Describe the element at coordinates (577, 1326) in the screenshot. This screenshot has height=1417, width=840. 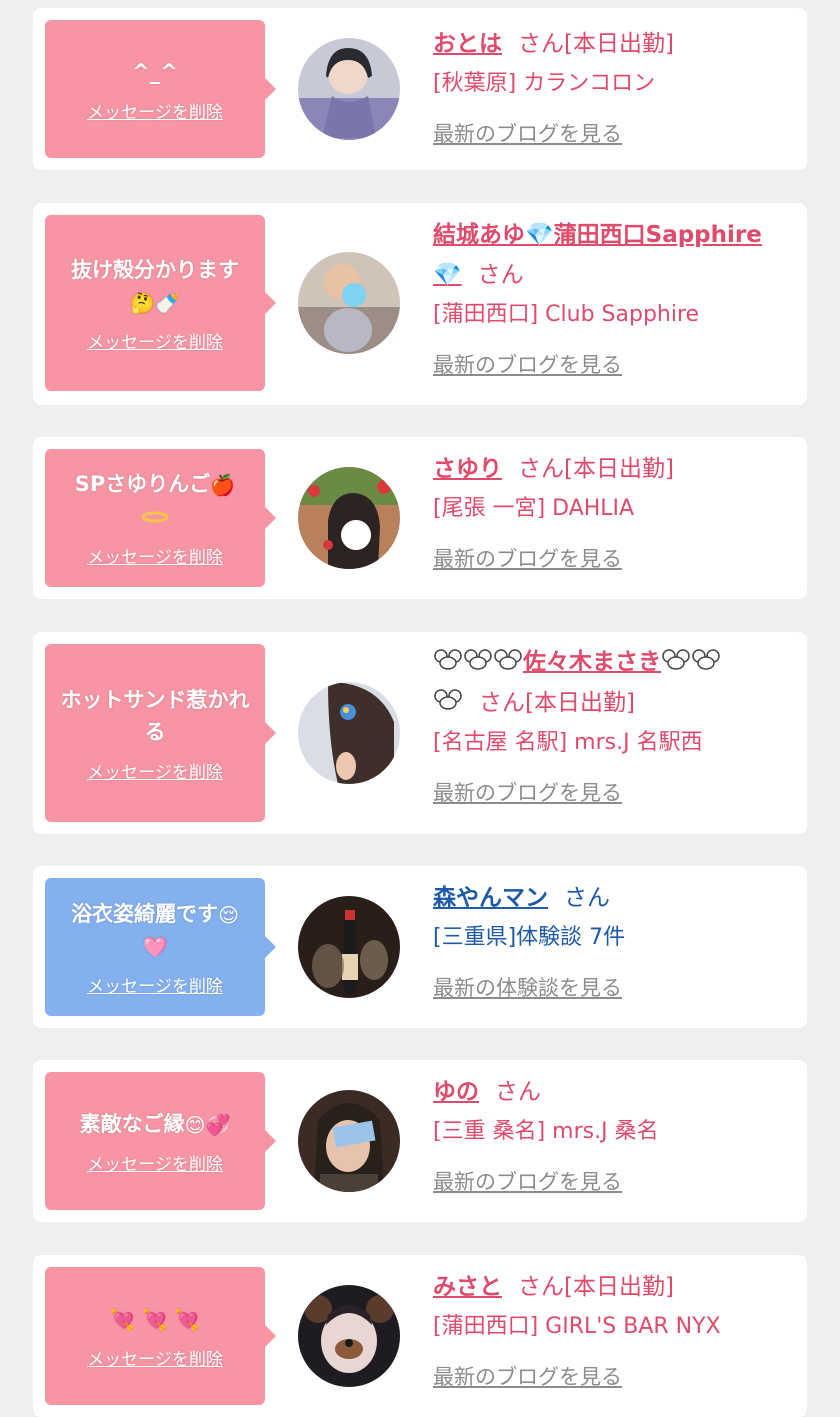
I see `shop-name: [蒲田西口] GIRL'S BAR NYX` at that location.